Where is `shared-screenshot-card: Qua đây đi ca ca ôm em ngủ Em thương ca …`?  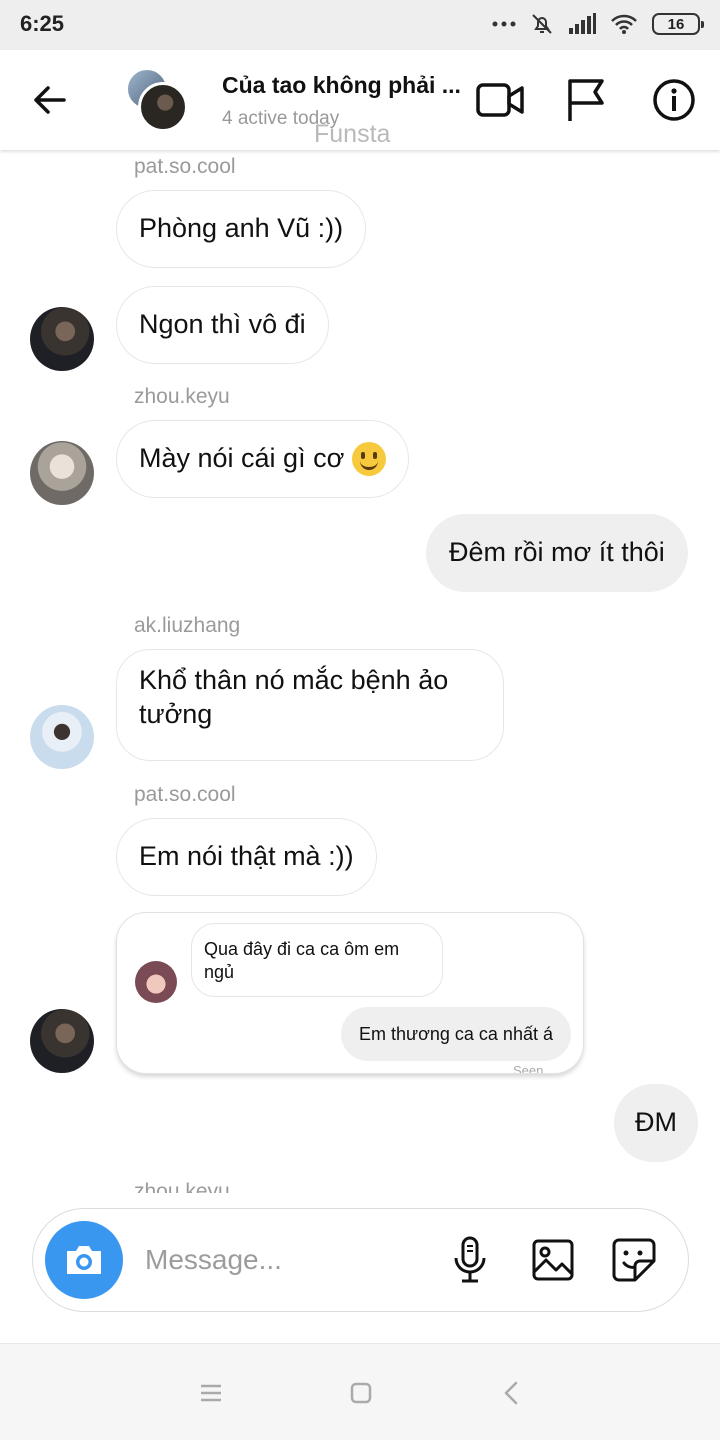
shared-screenshot-card: Qua đây đi ca ca ôm em ngủ Em thương ca … is located at coordinates (350, 993).